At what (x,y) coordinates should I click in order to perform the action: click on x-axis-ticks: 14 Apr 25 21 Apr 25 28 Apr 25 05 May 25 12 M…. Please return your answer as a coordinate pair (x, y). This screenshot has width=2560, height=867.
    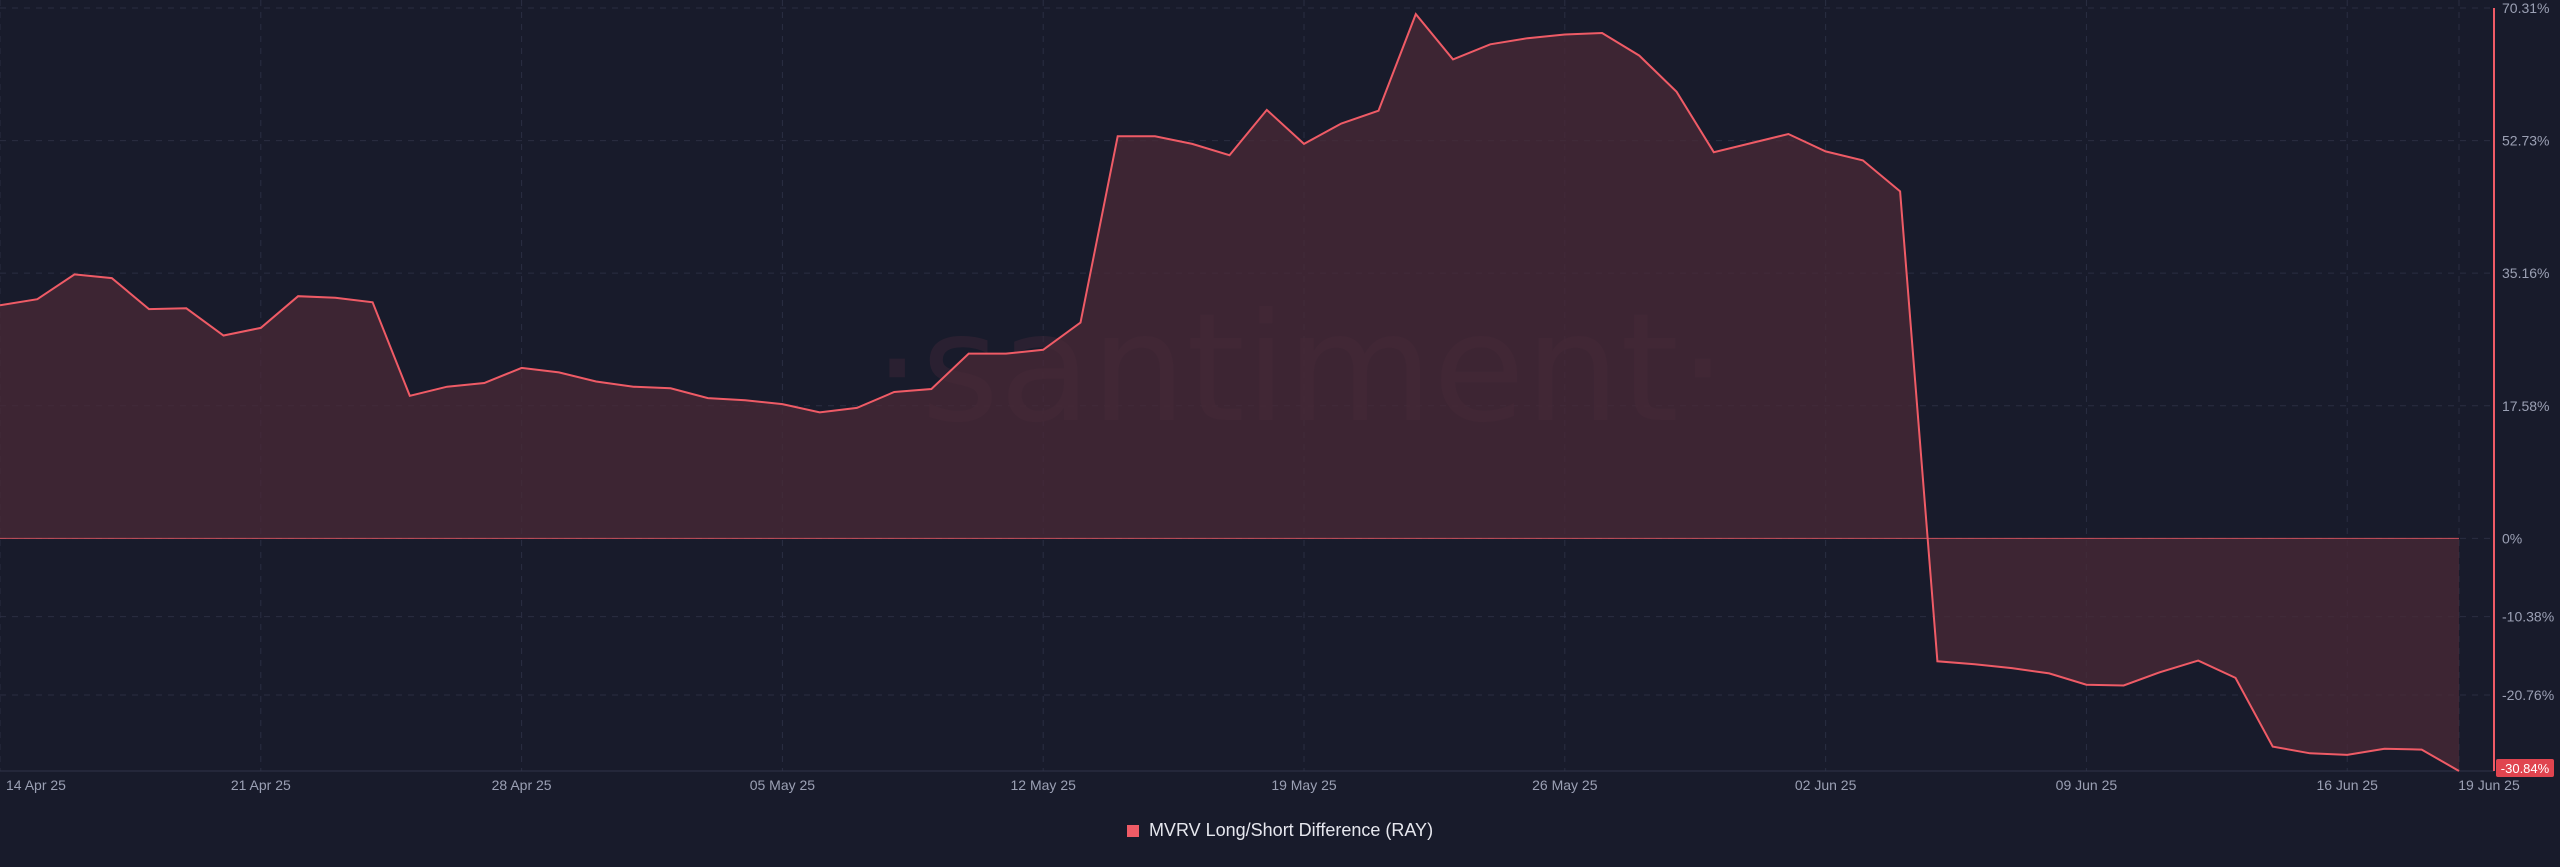
    Looking at the image, I should click on (1263, 785).